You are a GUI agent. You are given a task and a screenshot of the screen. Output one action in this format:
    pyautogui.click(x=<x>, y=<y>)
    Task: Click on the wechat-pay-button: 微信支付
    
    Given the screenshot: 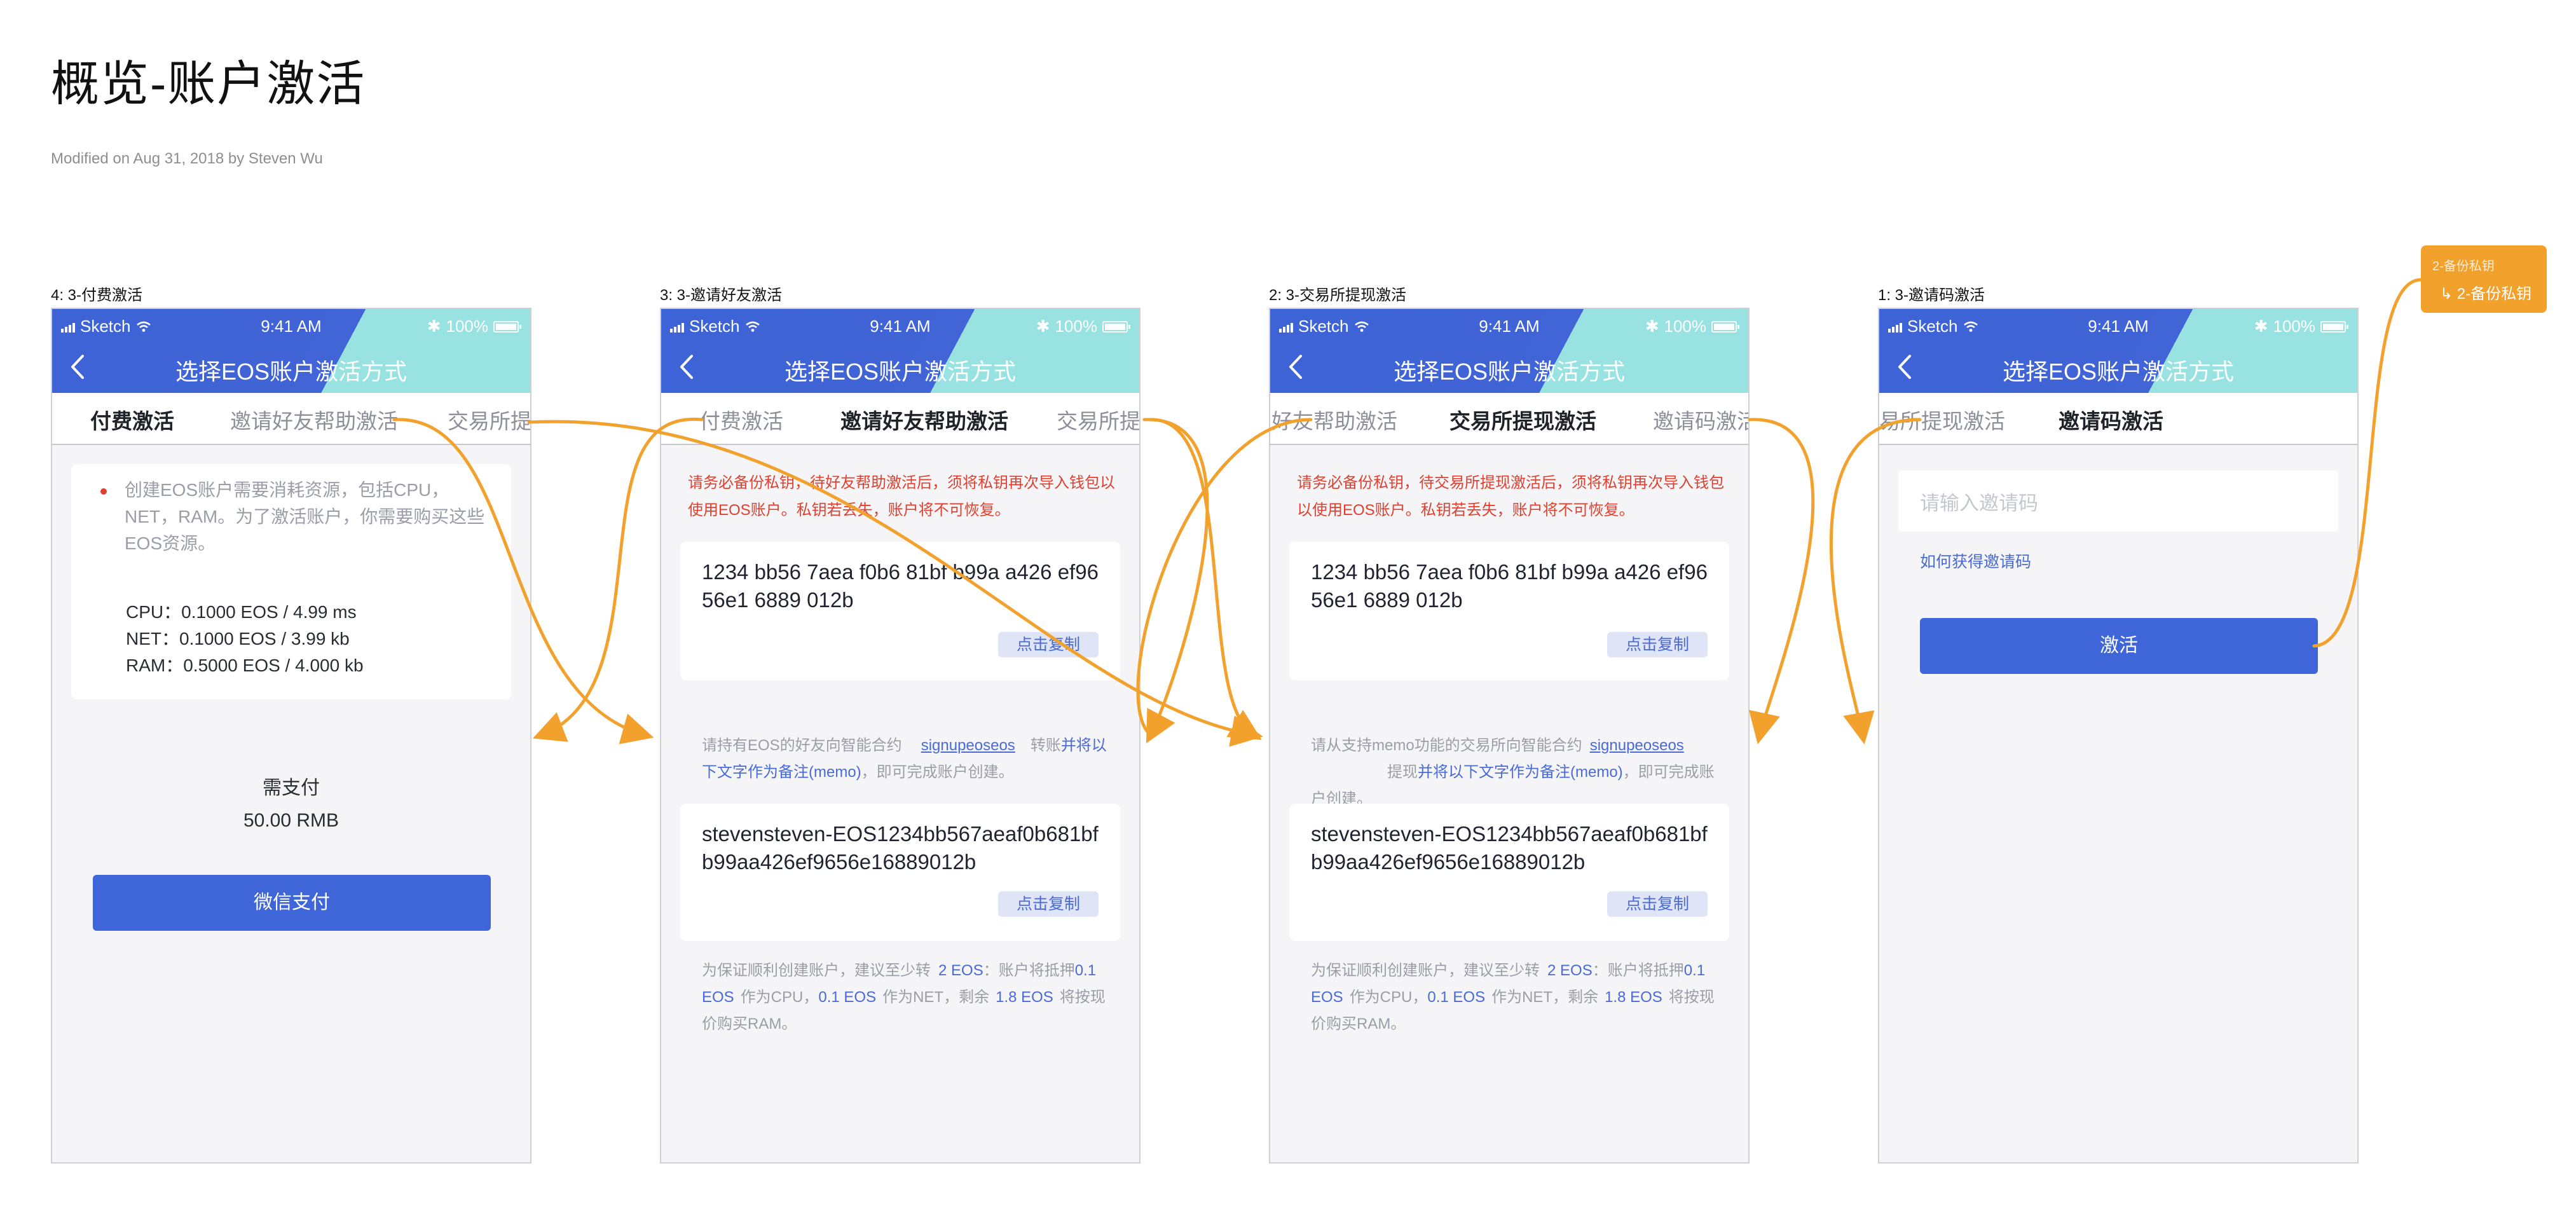 What is the action you would take?
    pyautogui.click(x=292, y=903)
    